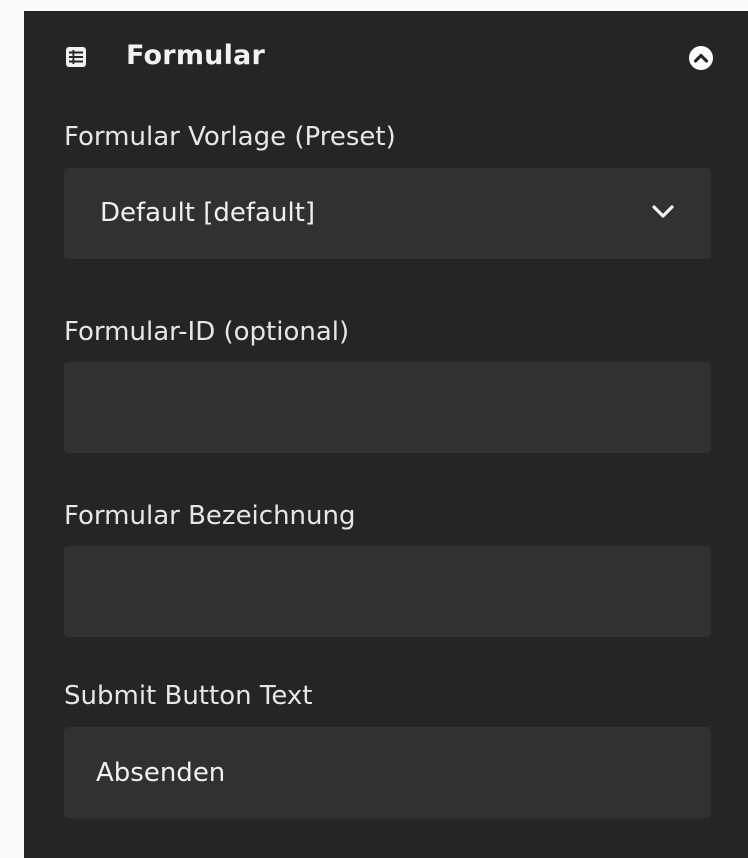 Image resolution: width=748 pixels, height=858 pixels. What do you see at coordinates (663, 212) in the screenshot?
I see `chevron-down-icon` at bounding box center [663, 212].